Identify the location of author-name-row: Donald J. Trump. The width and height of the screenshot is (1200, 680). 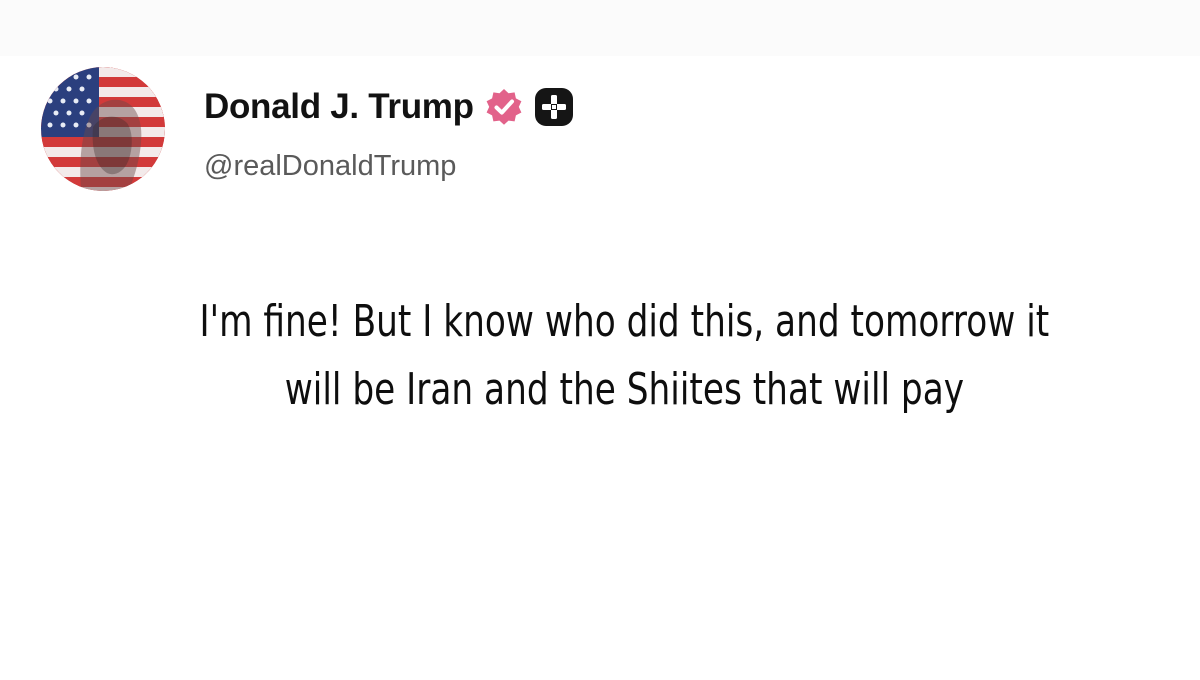
(390, 107).